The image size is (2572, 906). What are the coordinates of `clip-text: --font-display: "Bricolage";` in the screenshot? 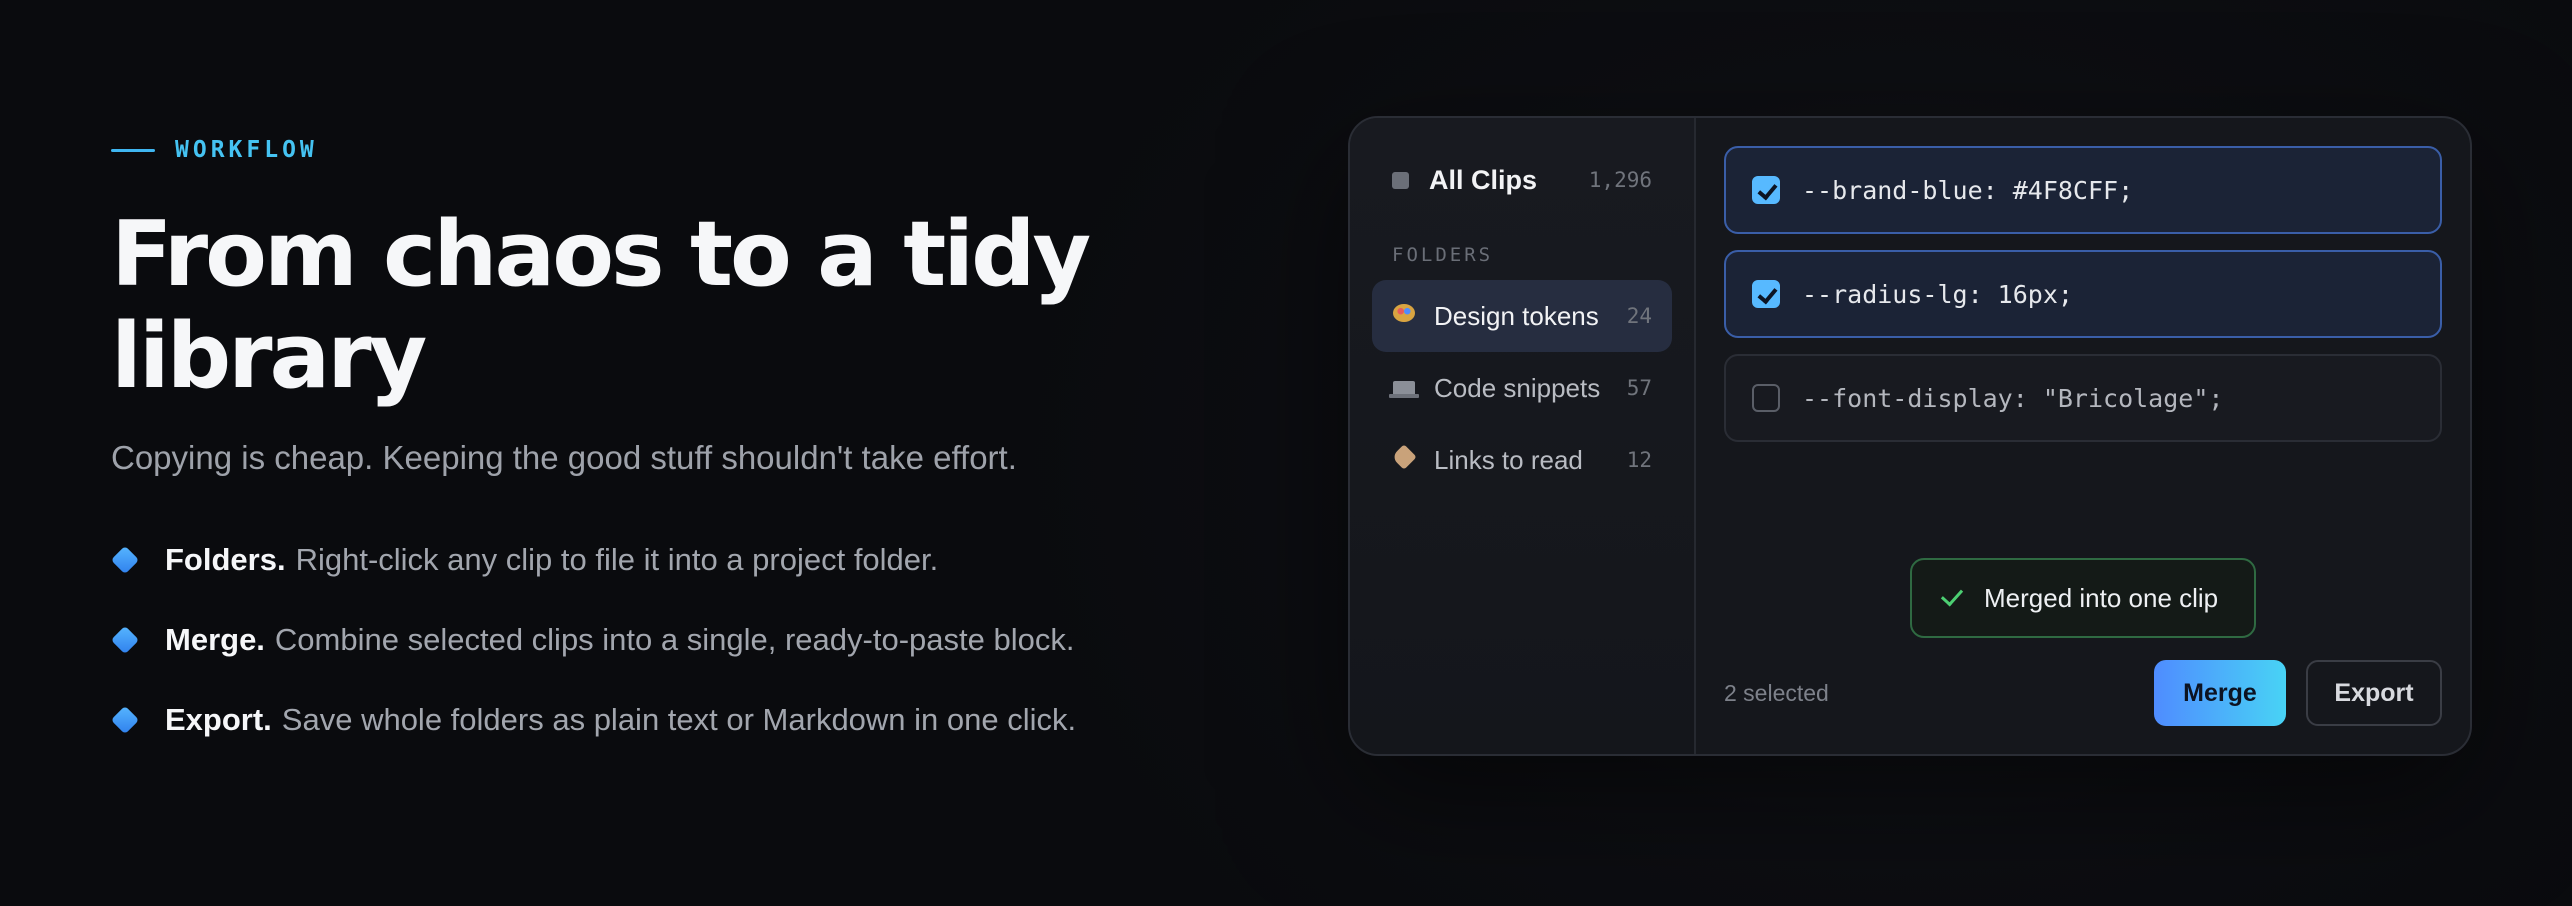 It's located at (2013, 398).